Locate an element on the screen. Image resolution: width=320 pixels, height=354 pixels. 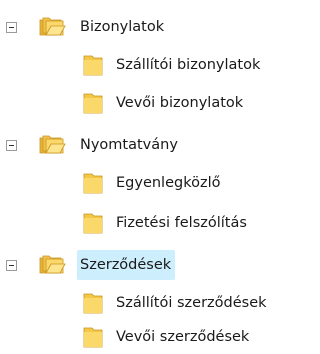
tree-node-label-selected: Szerződések is located at coordinates (126, 265).